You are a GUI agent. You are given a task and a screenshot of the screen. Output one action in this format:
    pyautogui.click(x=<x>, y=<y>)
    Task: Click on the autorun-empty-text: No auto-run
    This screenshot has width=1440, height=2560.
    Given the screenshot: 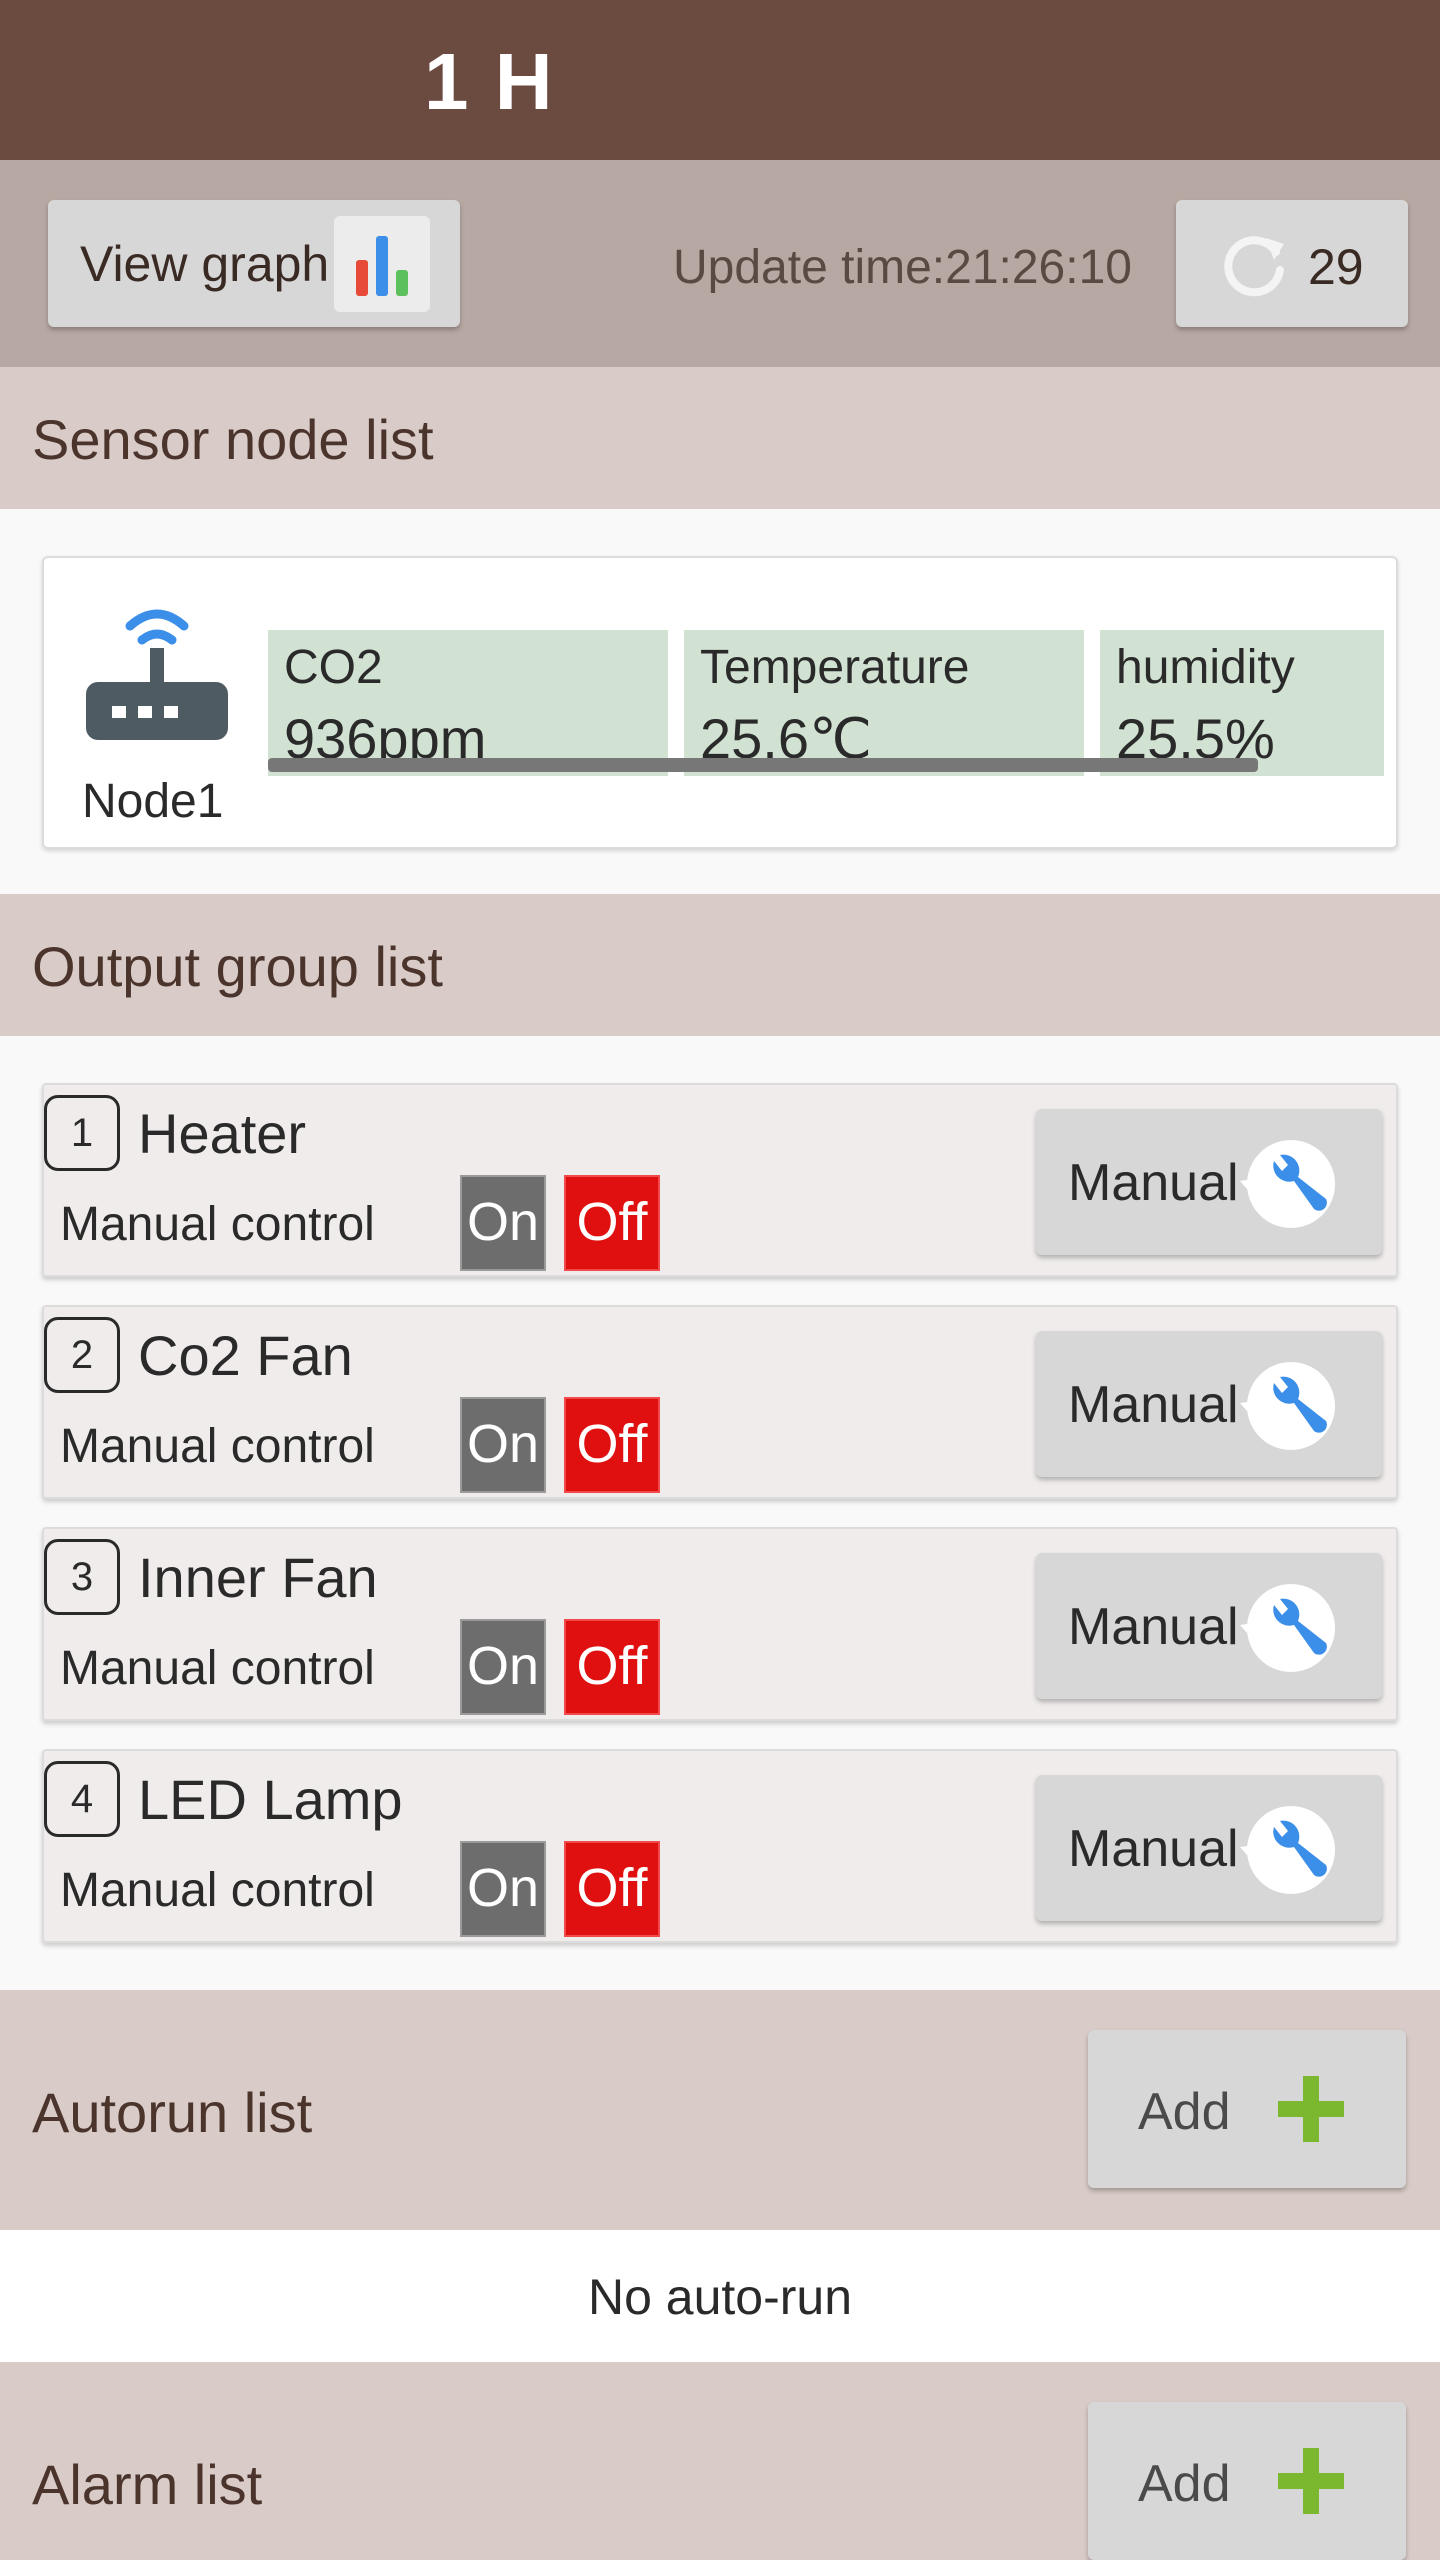 What is the action you would take?
    pyautogui.click(x=720, y=2297)
    